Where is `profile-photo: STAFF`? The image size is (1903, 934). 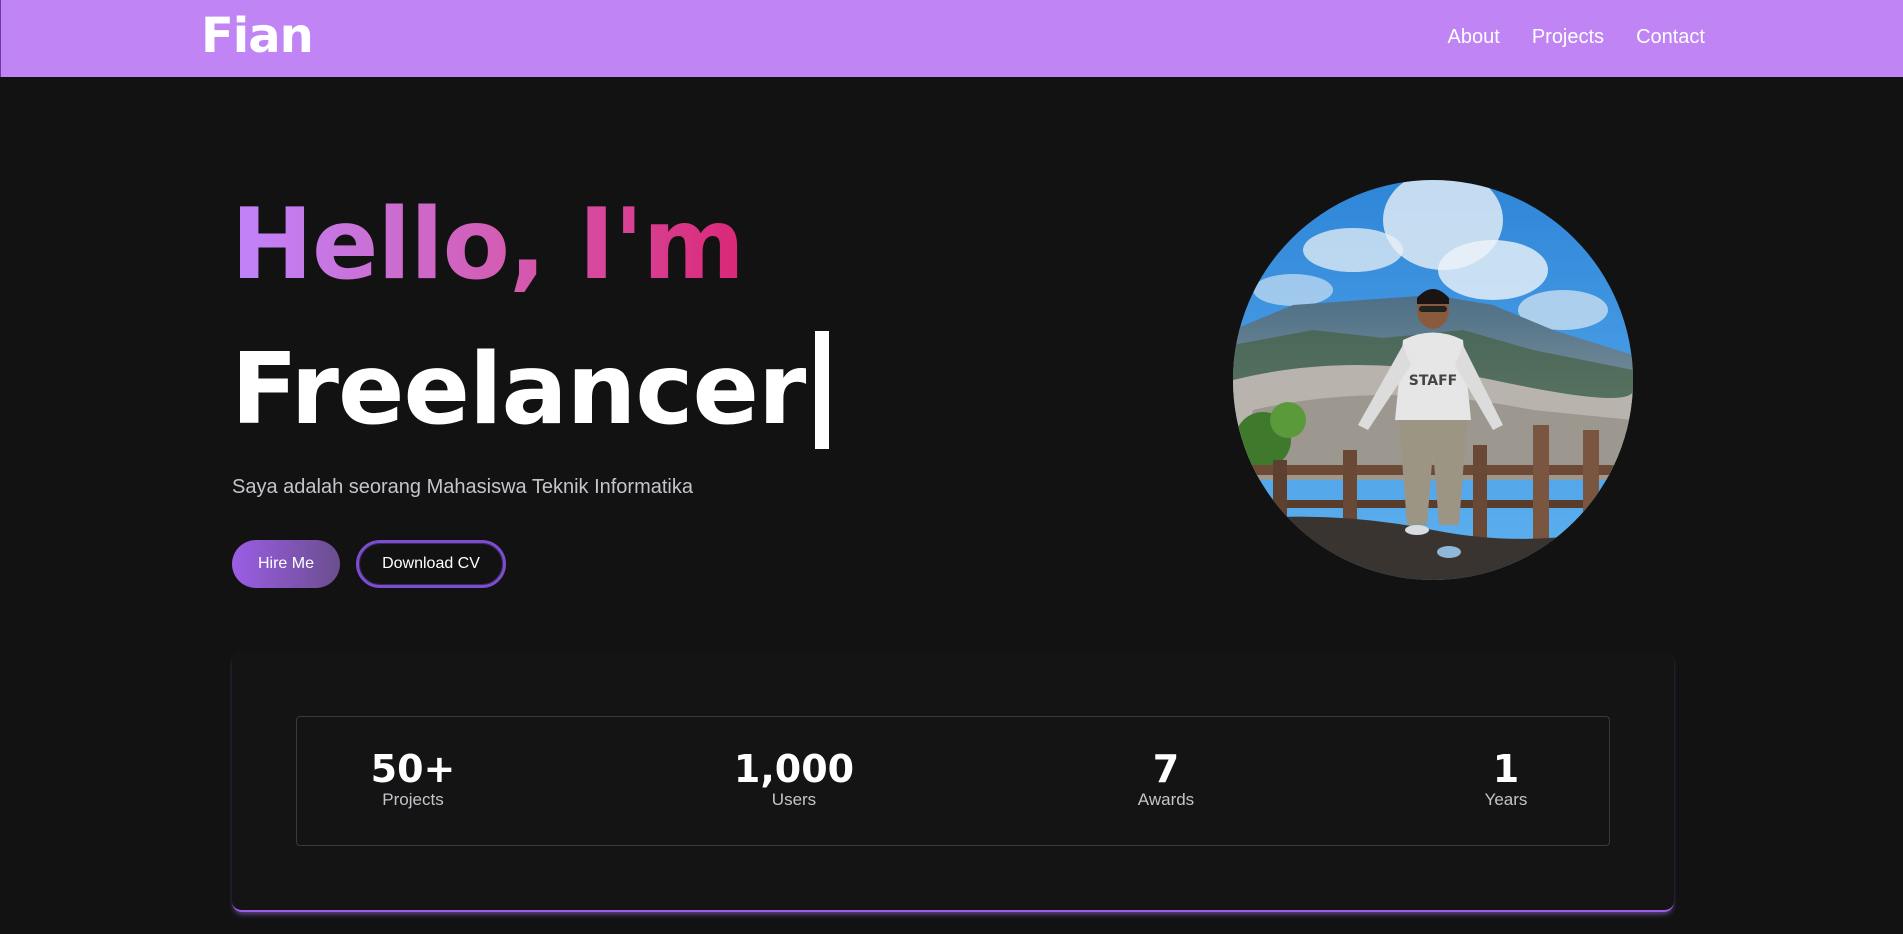
profile-photo: STAFF is located at coordinates (1433, 380).